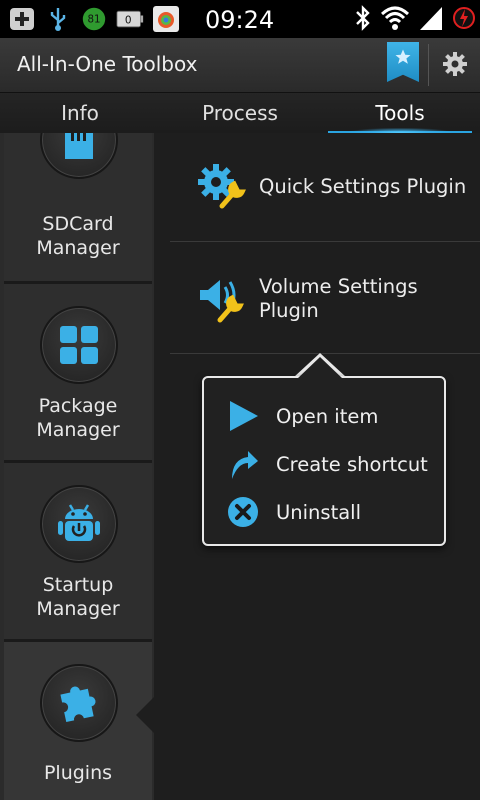 The height and width of the screenshot is (800, 480). Describe the element at coordinates (22, 19) in the screenshot. I see `notification-plus-icon` at that location.